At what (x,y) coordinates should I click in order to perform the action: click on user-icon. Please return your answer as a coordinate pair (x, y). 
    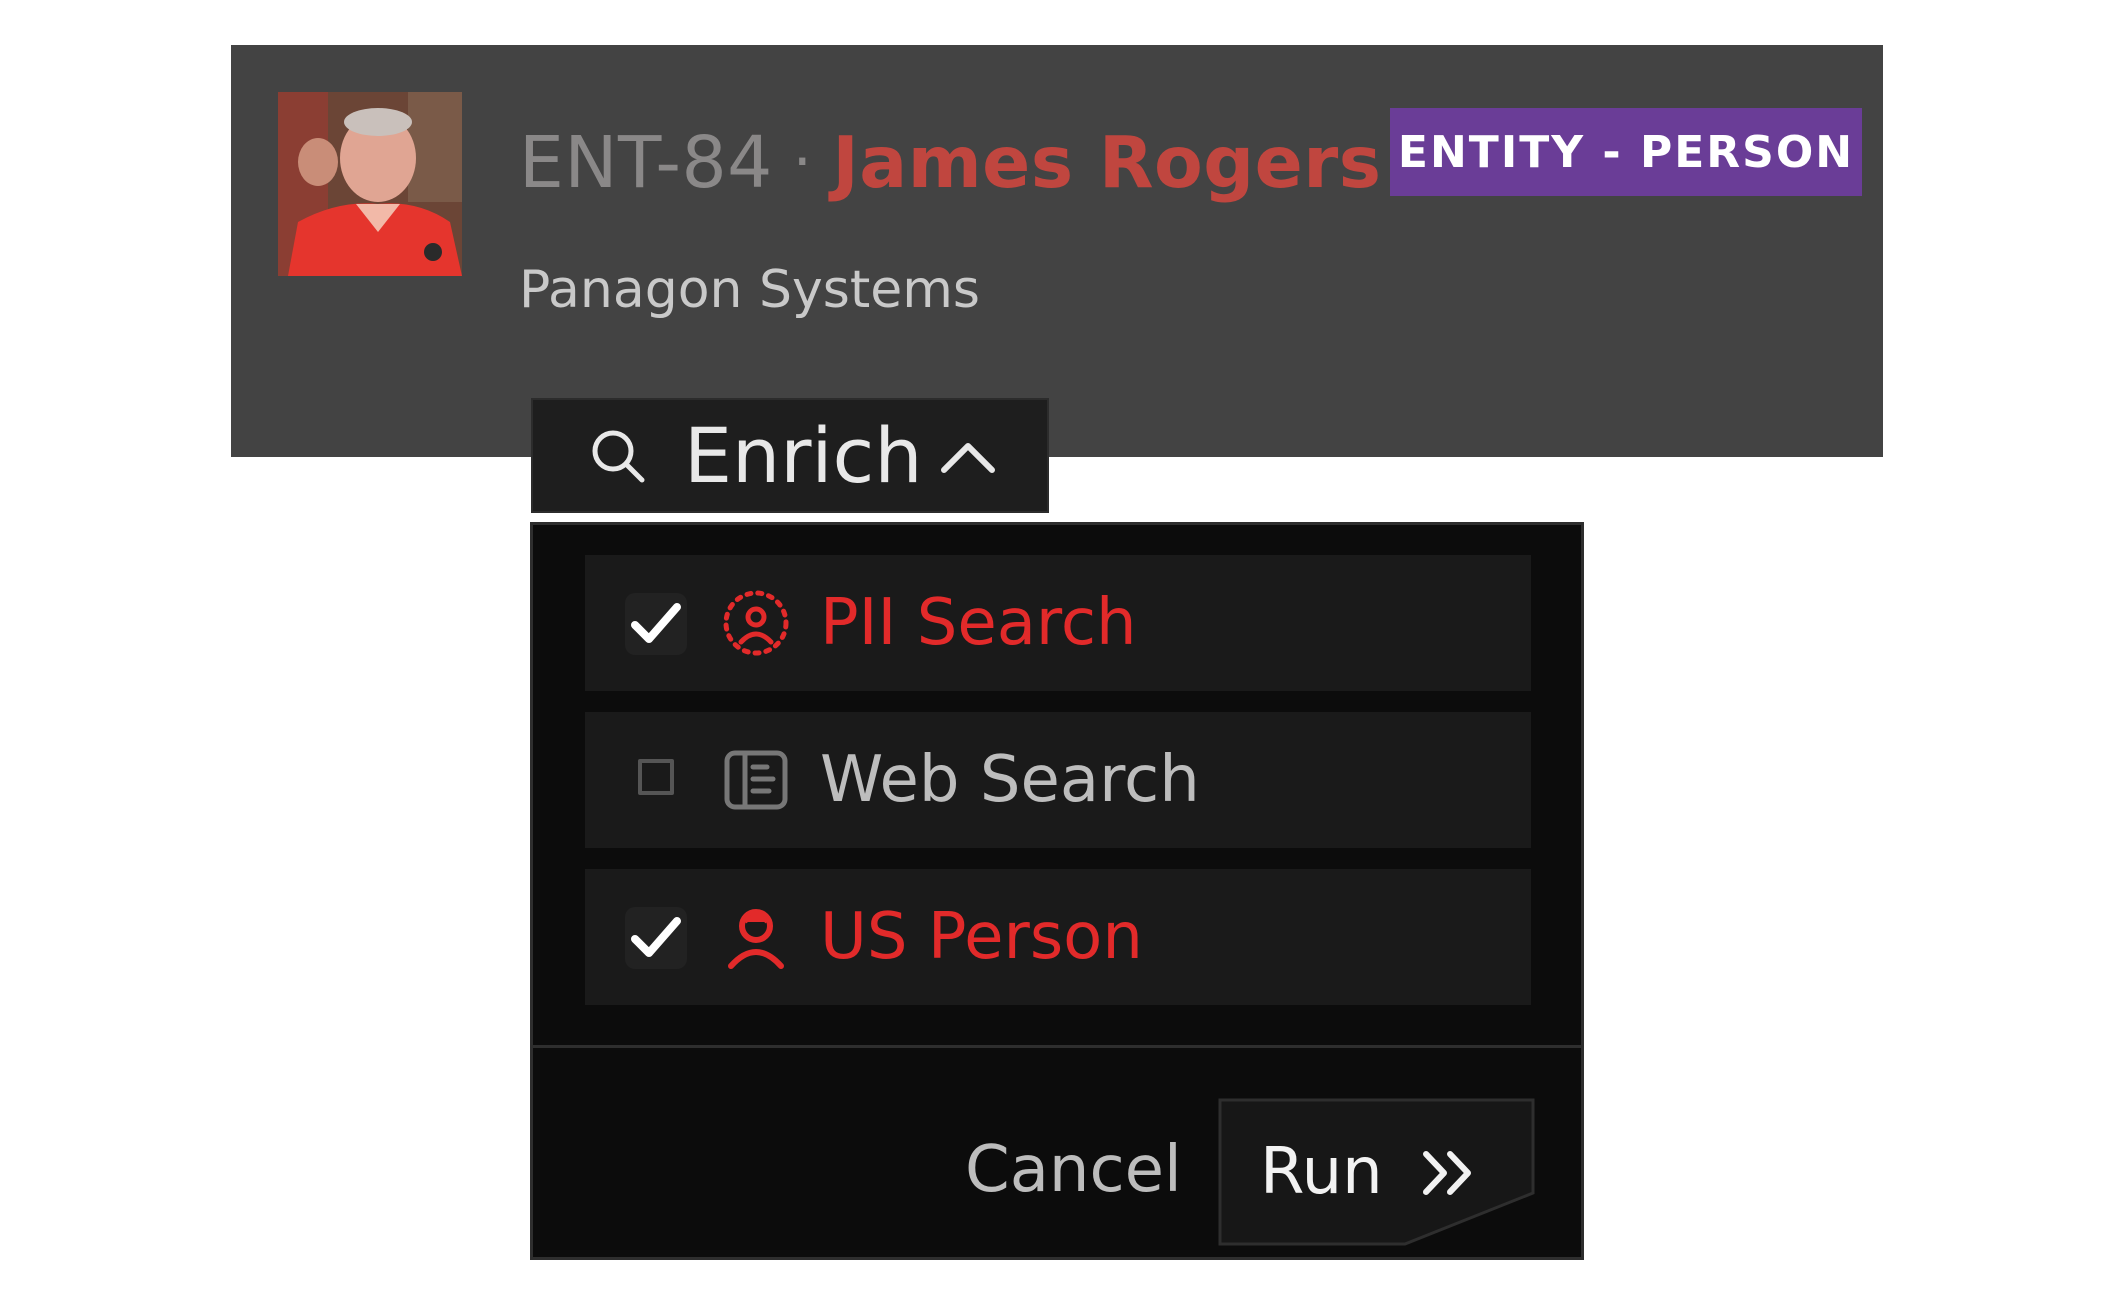
    Looking at the image, I should click on (756, 939).